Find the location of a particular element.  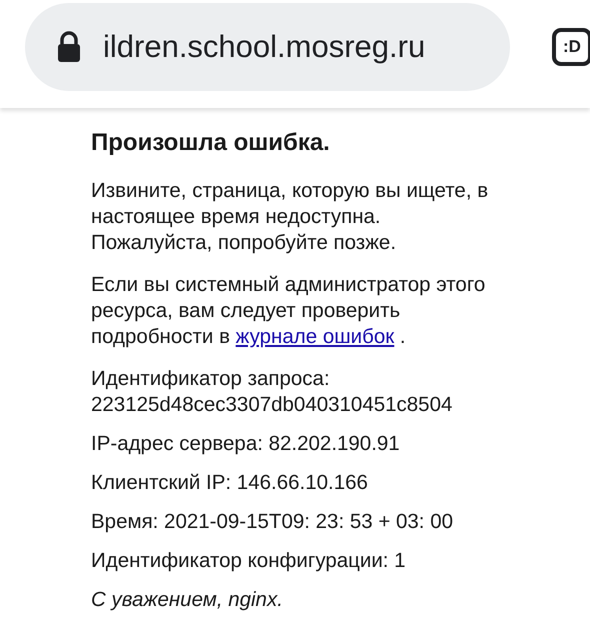

signature: С уважением, nginx. is located at coordinates (187, 600).